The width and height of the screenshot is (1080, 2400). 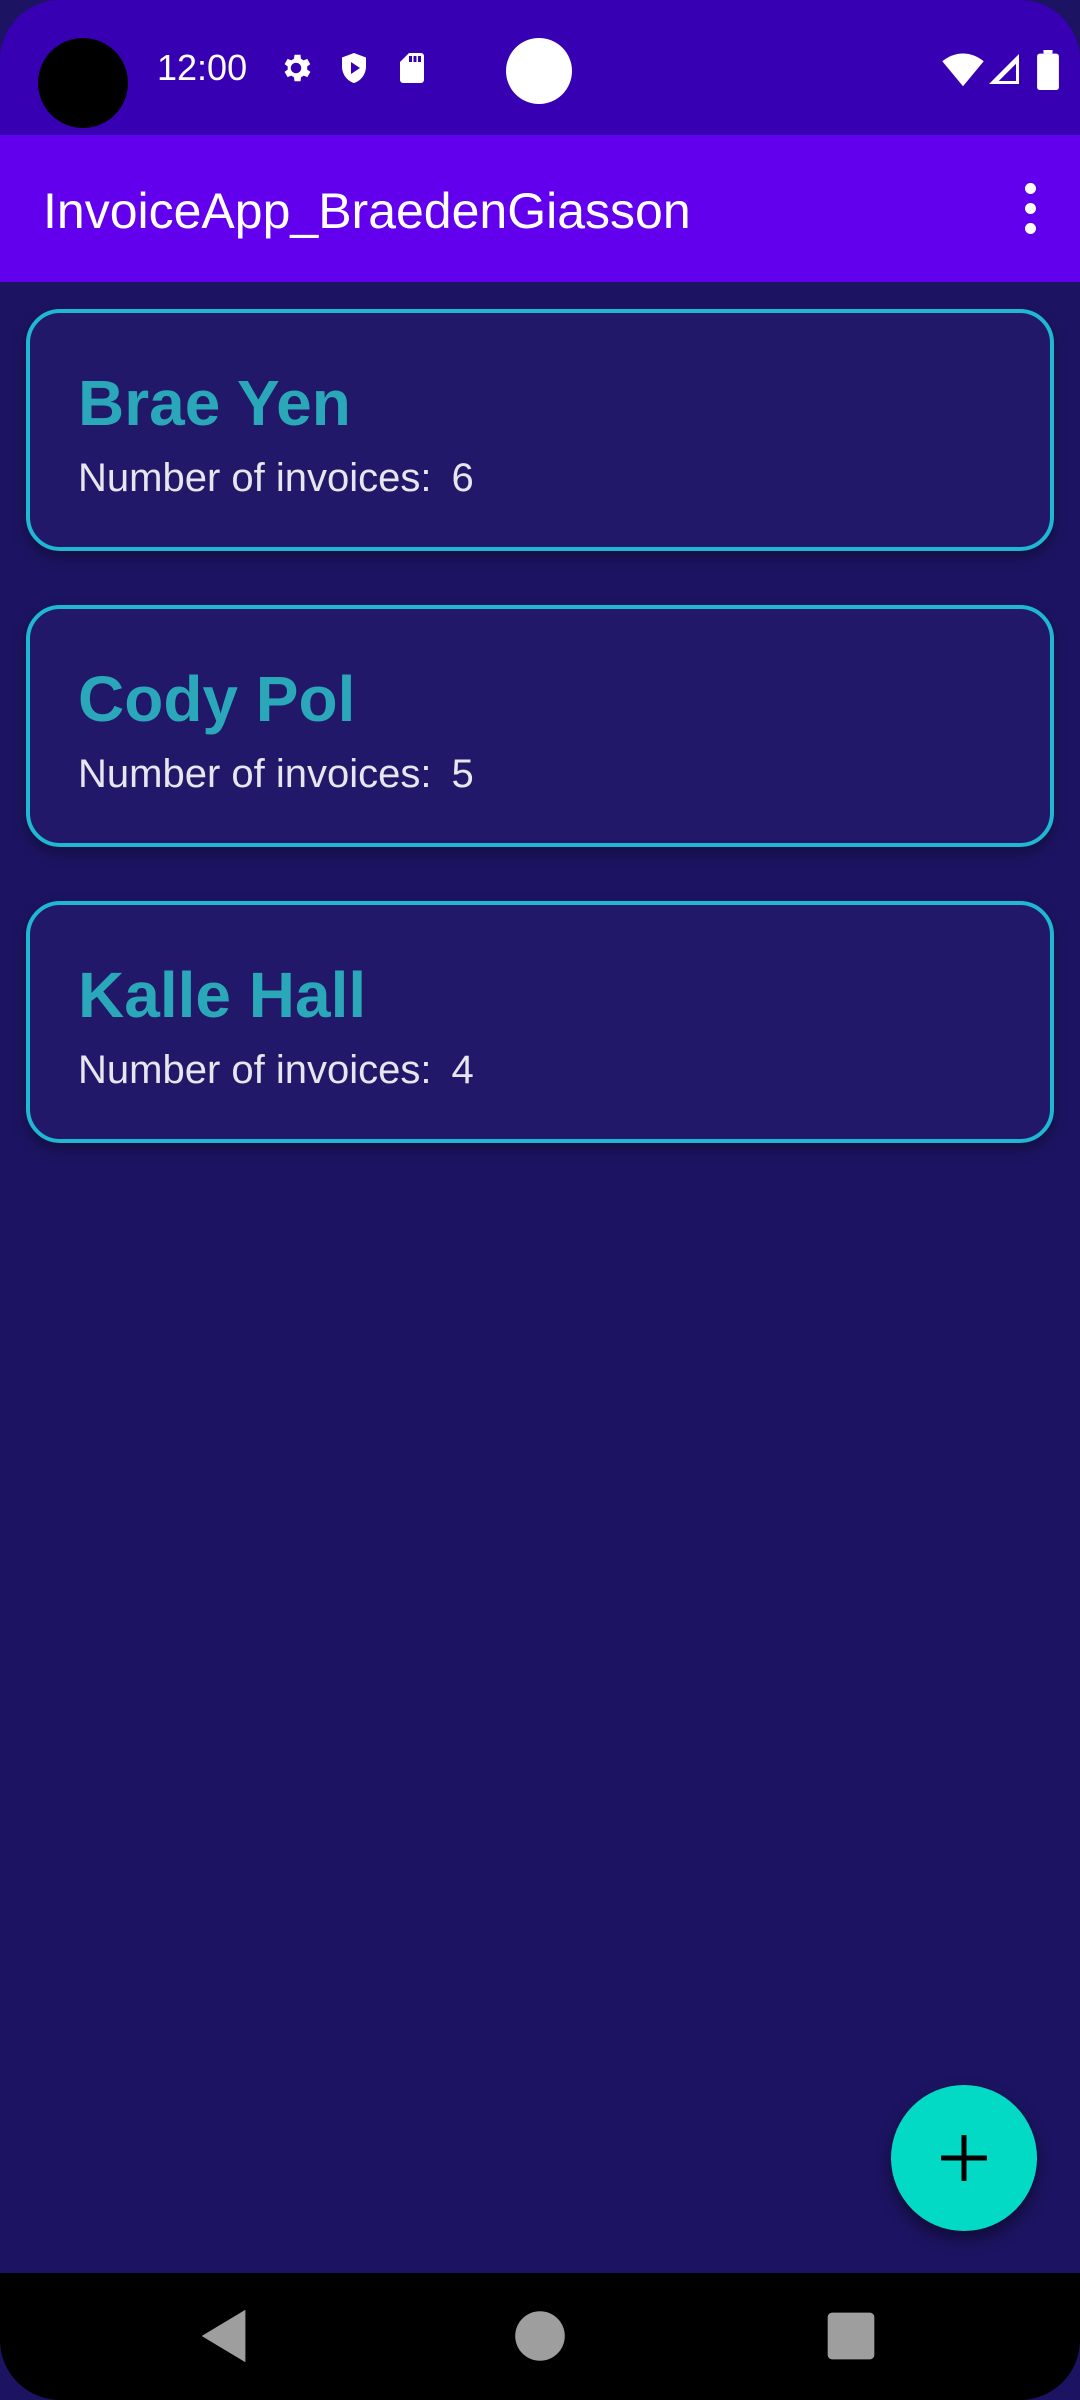 What do you see at coordinates (214, 403) in the screenshot?
I see `customer-name: Brae Yen` at bounding box center [214, 403].